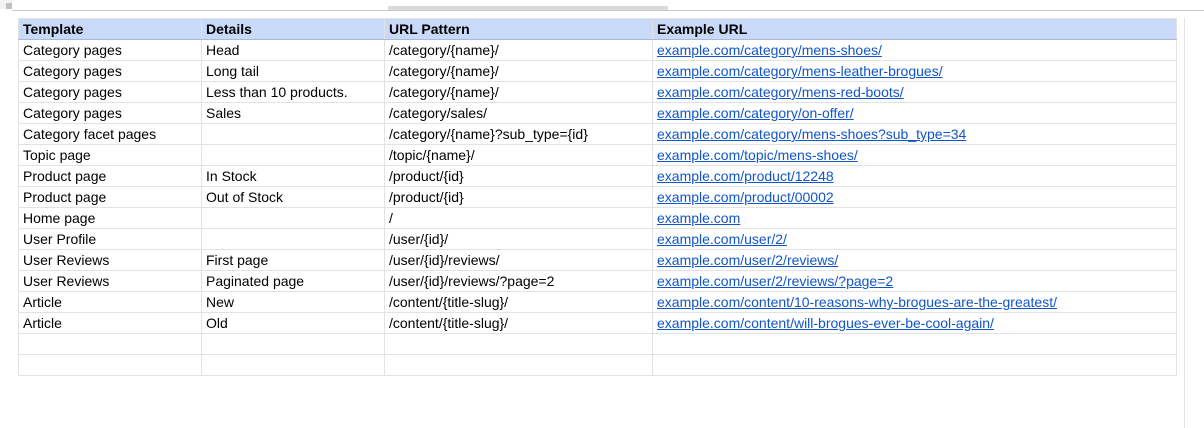  Describe the element at coordinates (722, 239) in the screenshot. I see `example-url-link: example.com/user/2/` at that location.